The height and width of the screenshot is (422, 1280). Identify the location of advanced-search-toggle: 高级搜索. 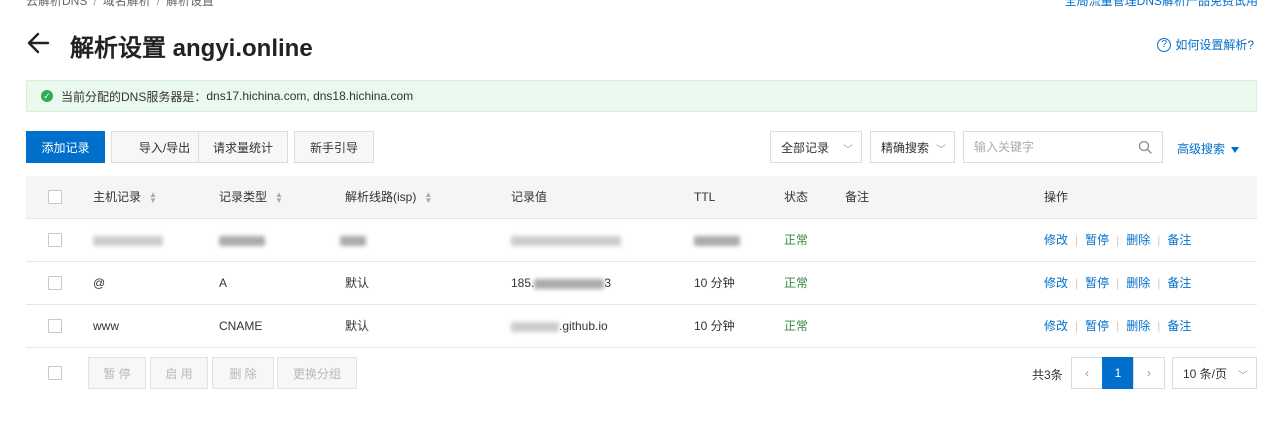
(1208, 148).